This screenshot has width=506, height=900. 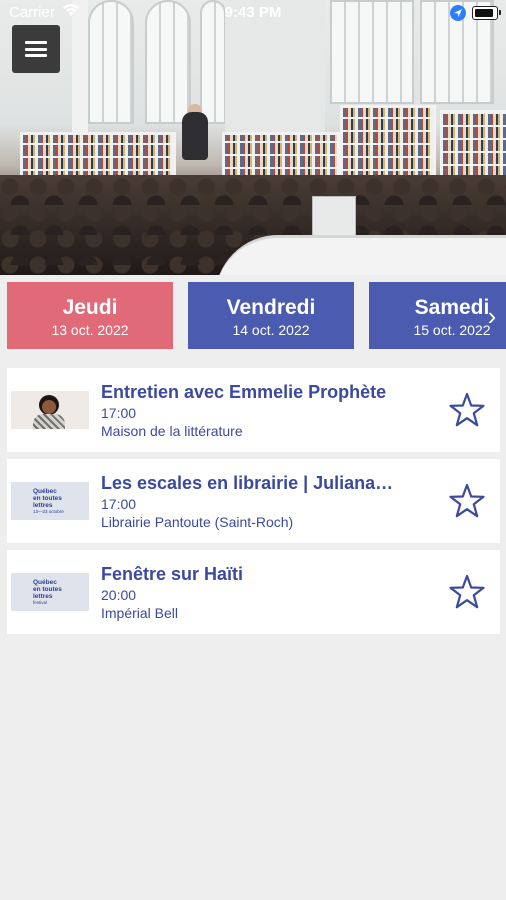 I want to click on event-thumbnail-portrait, so click(x=50, y=410).